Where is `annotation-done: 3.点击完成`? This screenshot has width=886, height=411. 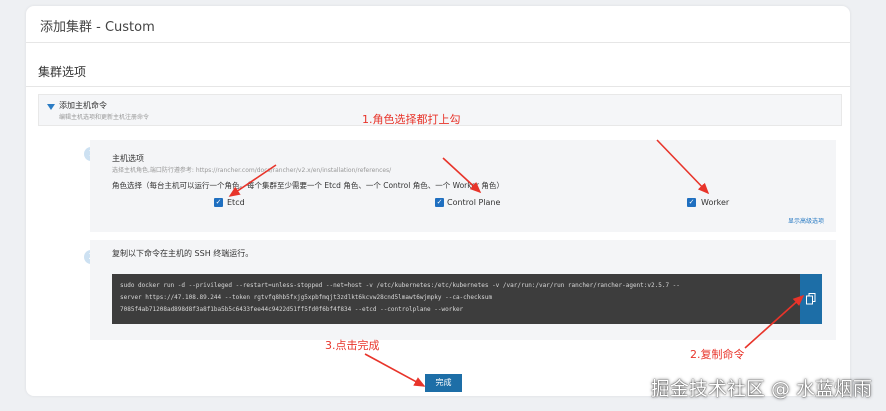 annotation-done: 3.点击完成 is located at coordinates (352, 345).